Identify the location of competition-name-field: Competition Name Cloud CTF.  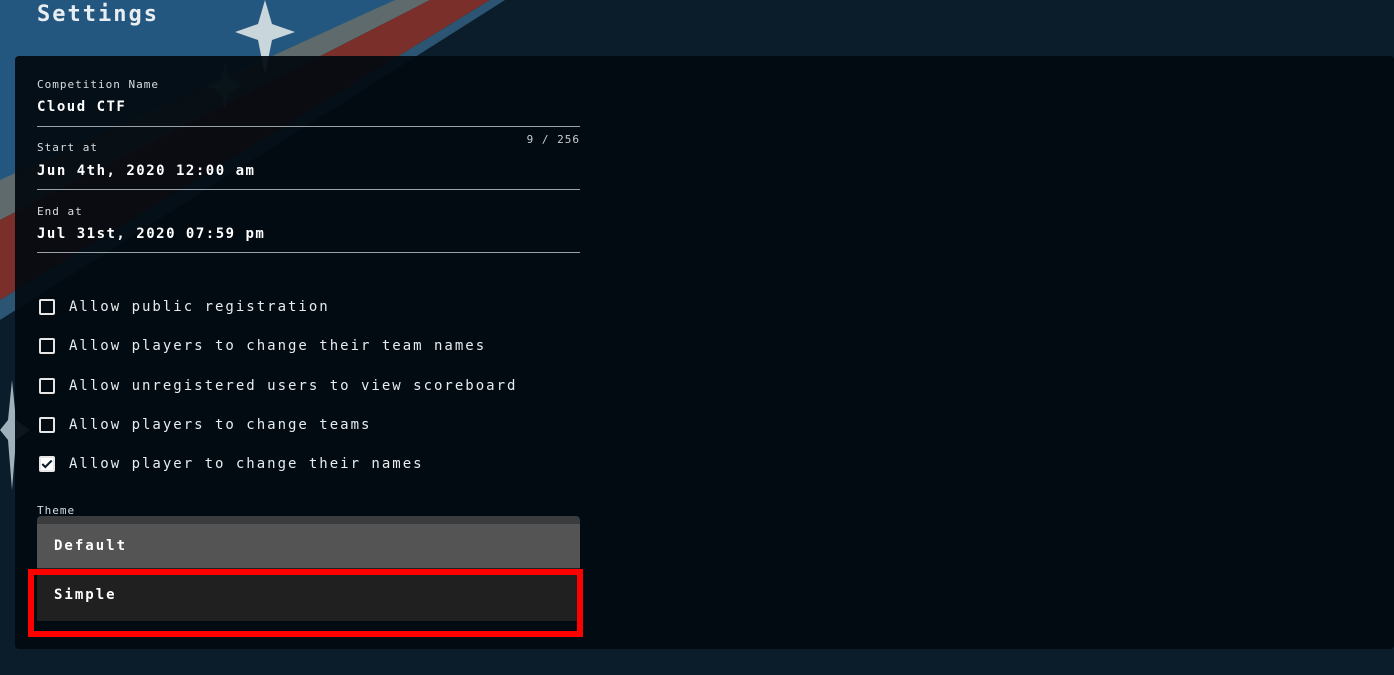
(308, 102).